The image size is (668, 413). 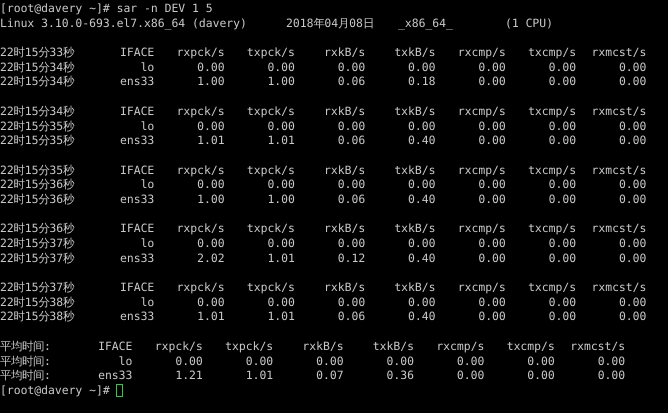 What do you see at coordinates (38, 258) in the screenshot?
I see `table-cell-text: 22时15分37秒` at bounding box center [38, 258].